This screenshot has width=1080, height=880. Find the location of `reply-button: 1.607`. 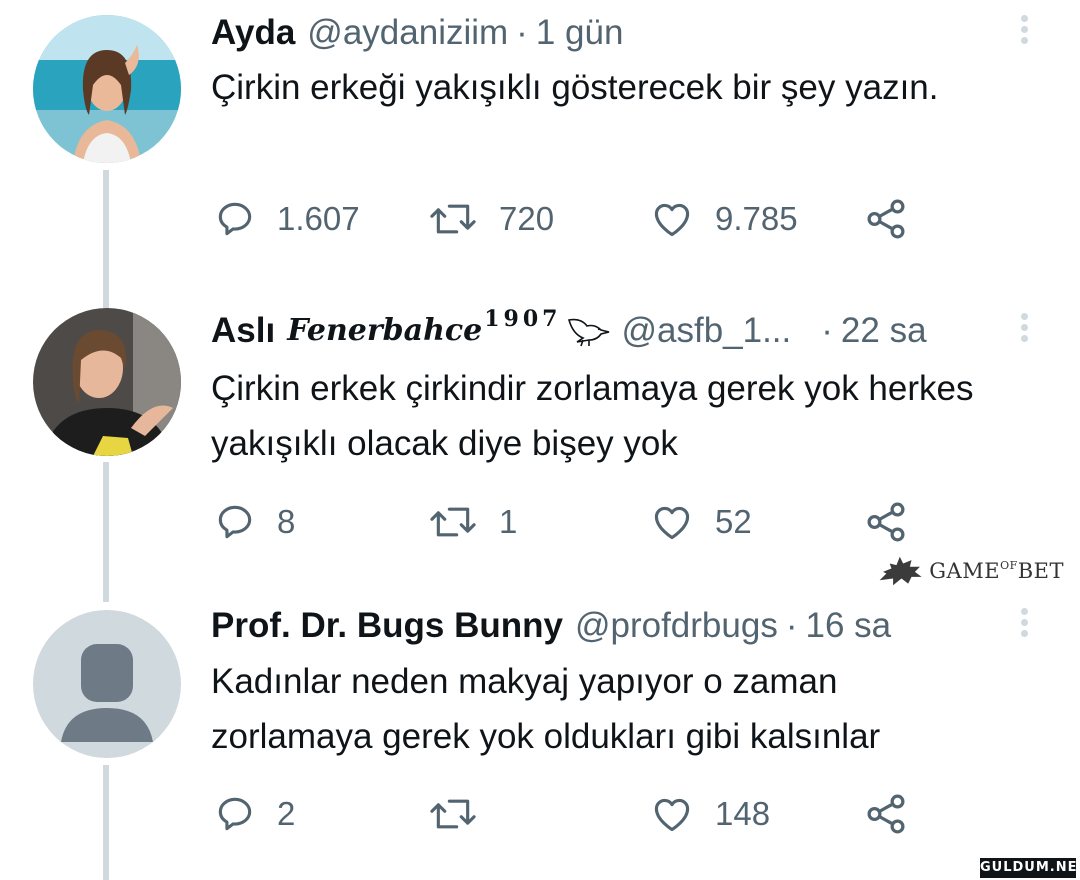

reply-button: 1.607 is located at coordinates (286, 219).